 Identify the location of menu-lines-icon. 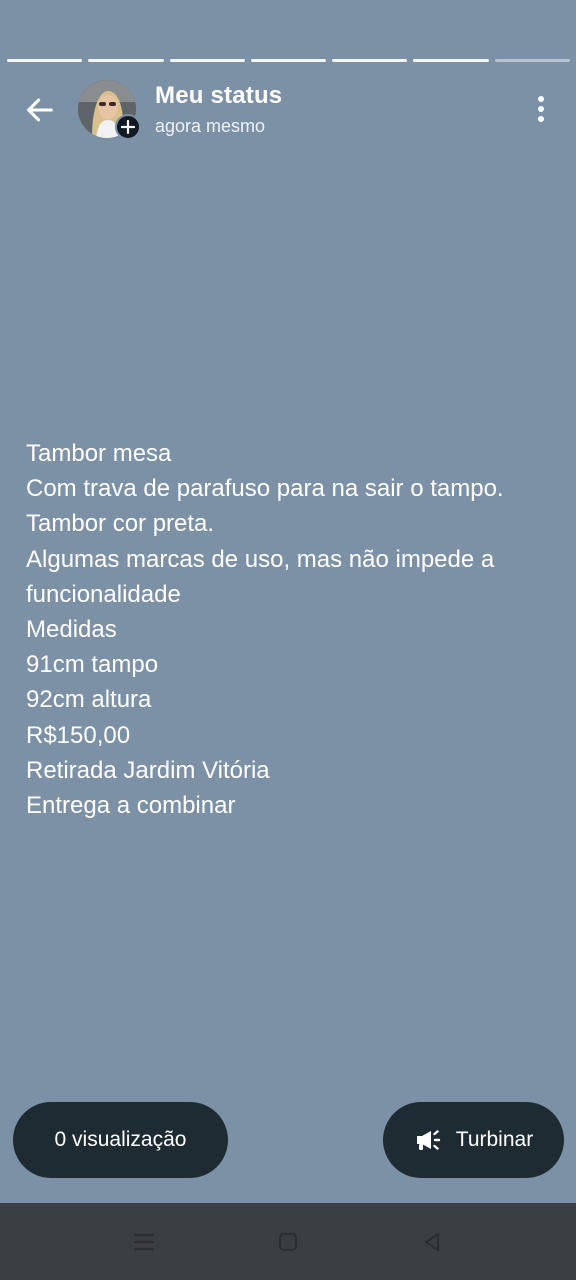
(144, 1242).